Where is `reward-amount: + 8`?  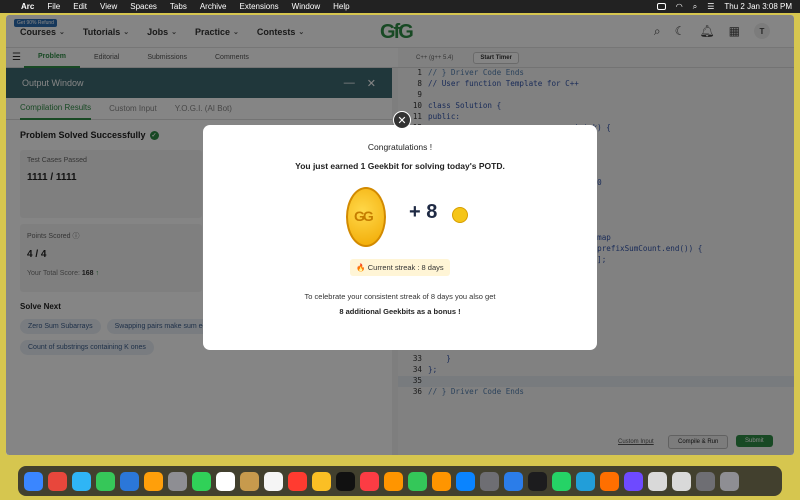 reward-amount: + 8 is located at coordinates (423, 212).